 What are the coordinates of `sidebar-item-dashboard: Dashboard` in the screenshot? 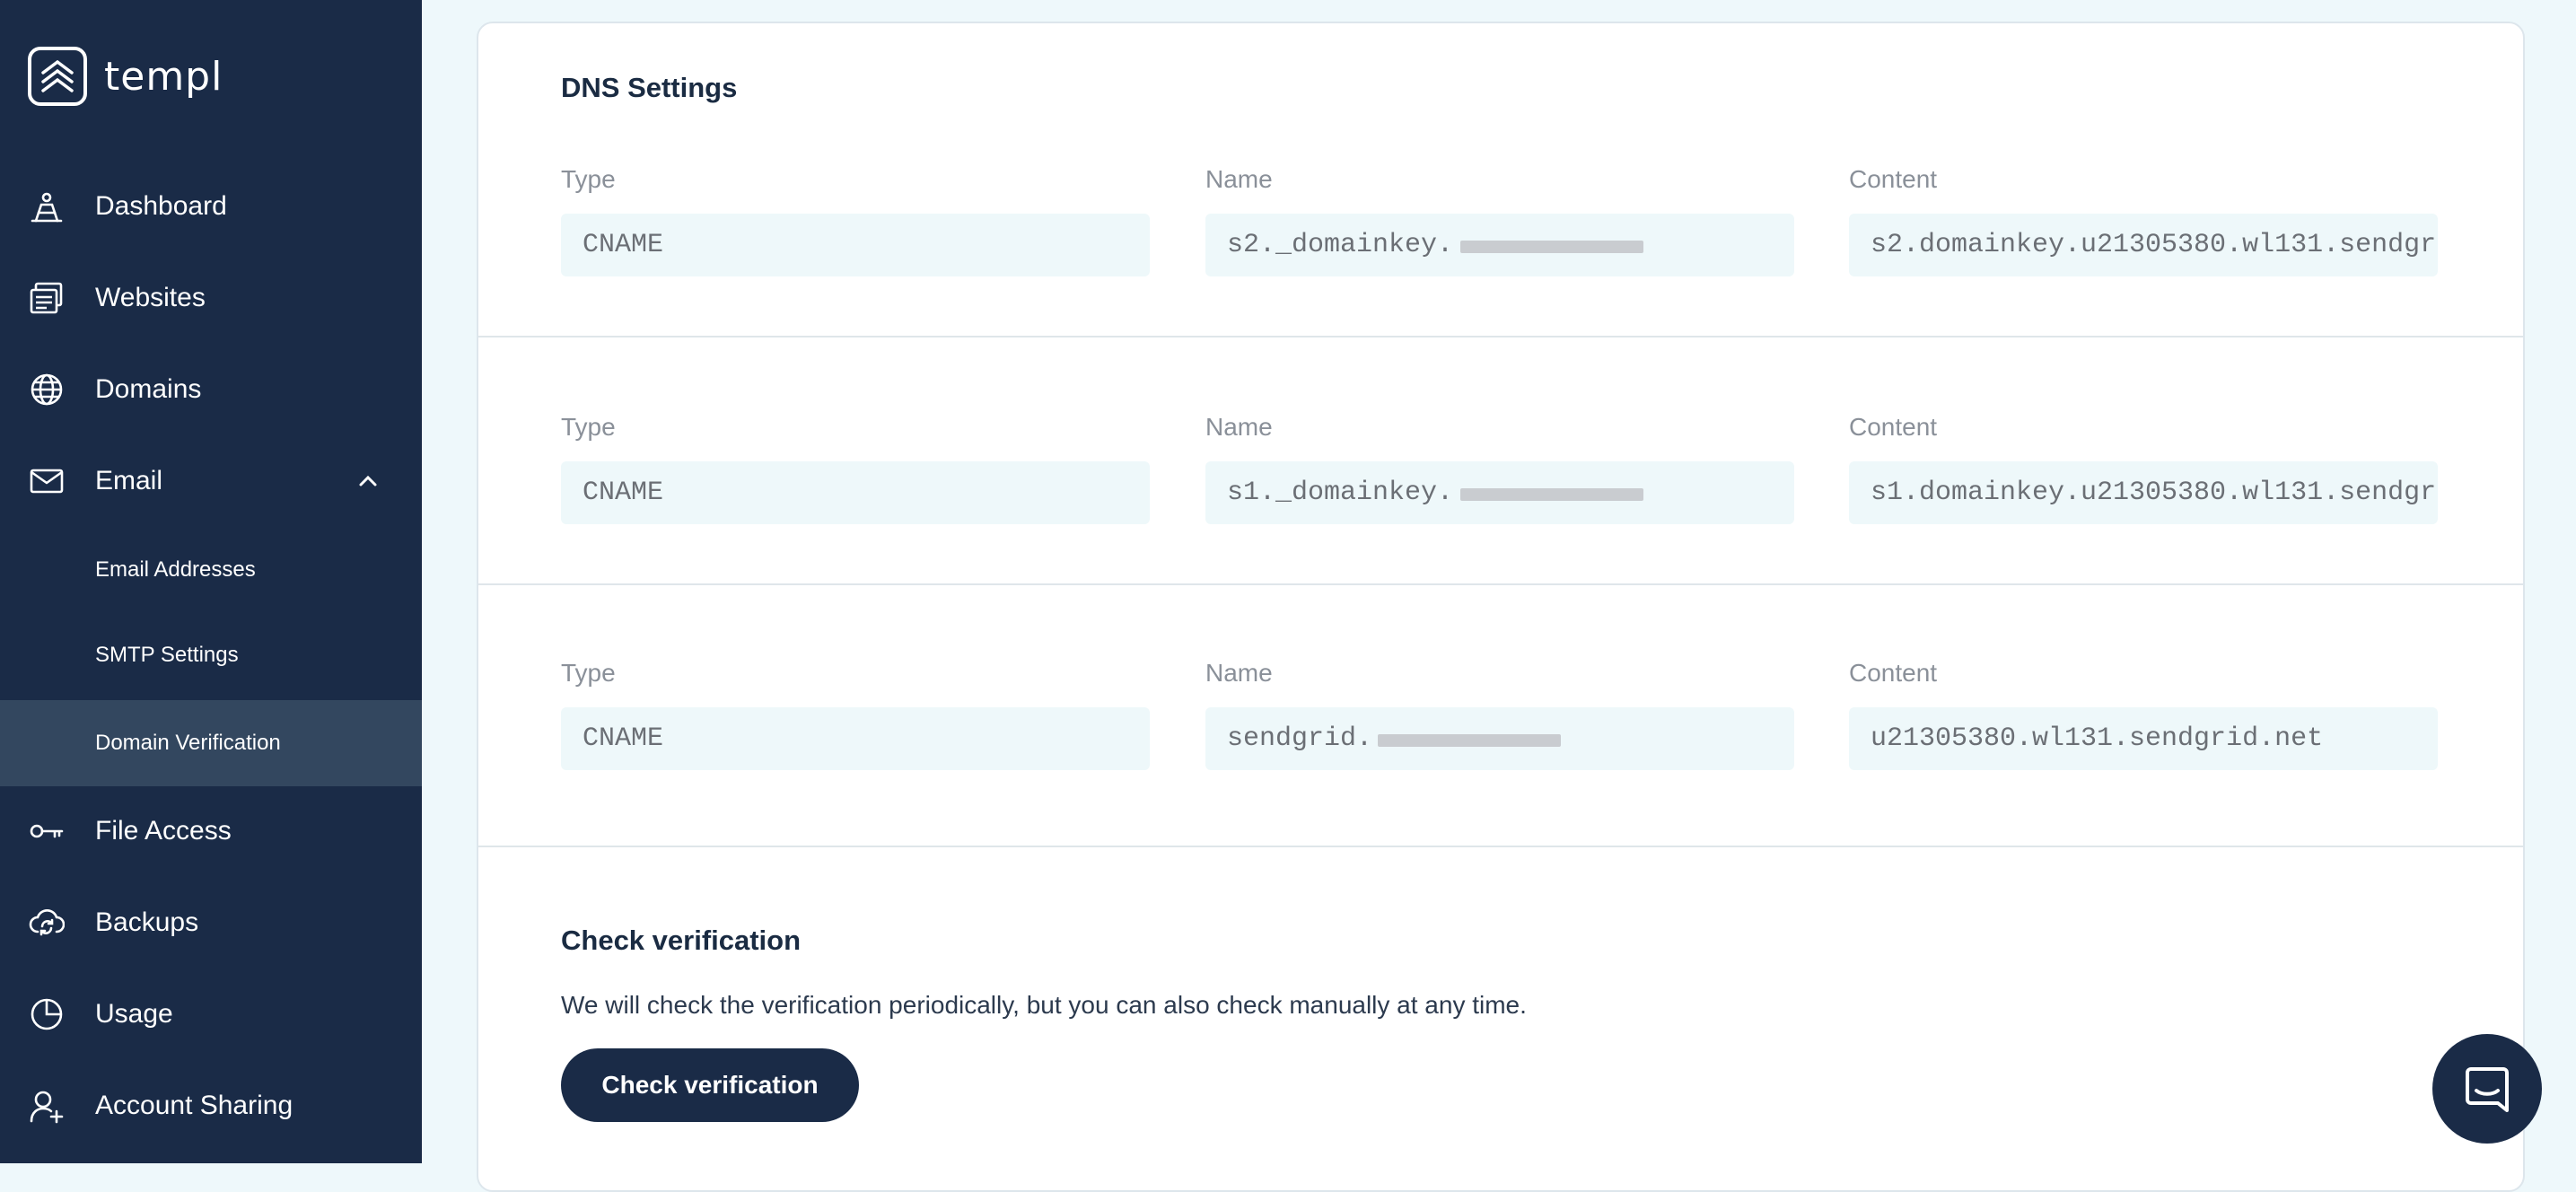 It's located at (211, 206).